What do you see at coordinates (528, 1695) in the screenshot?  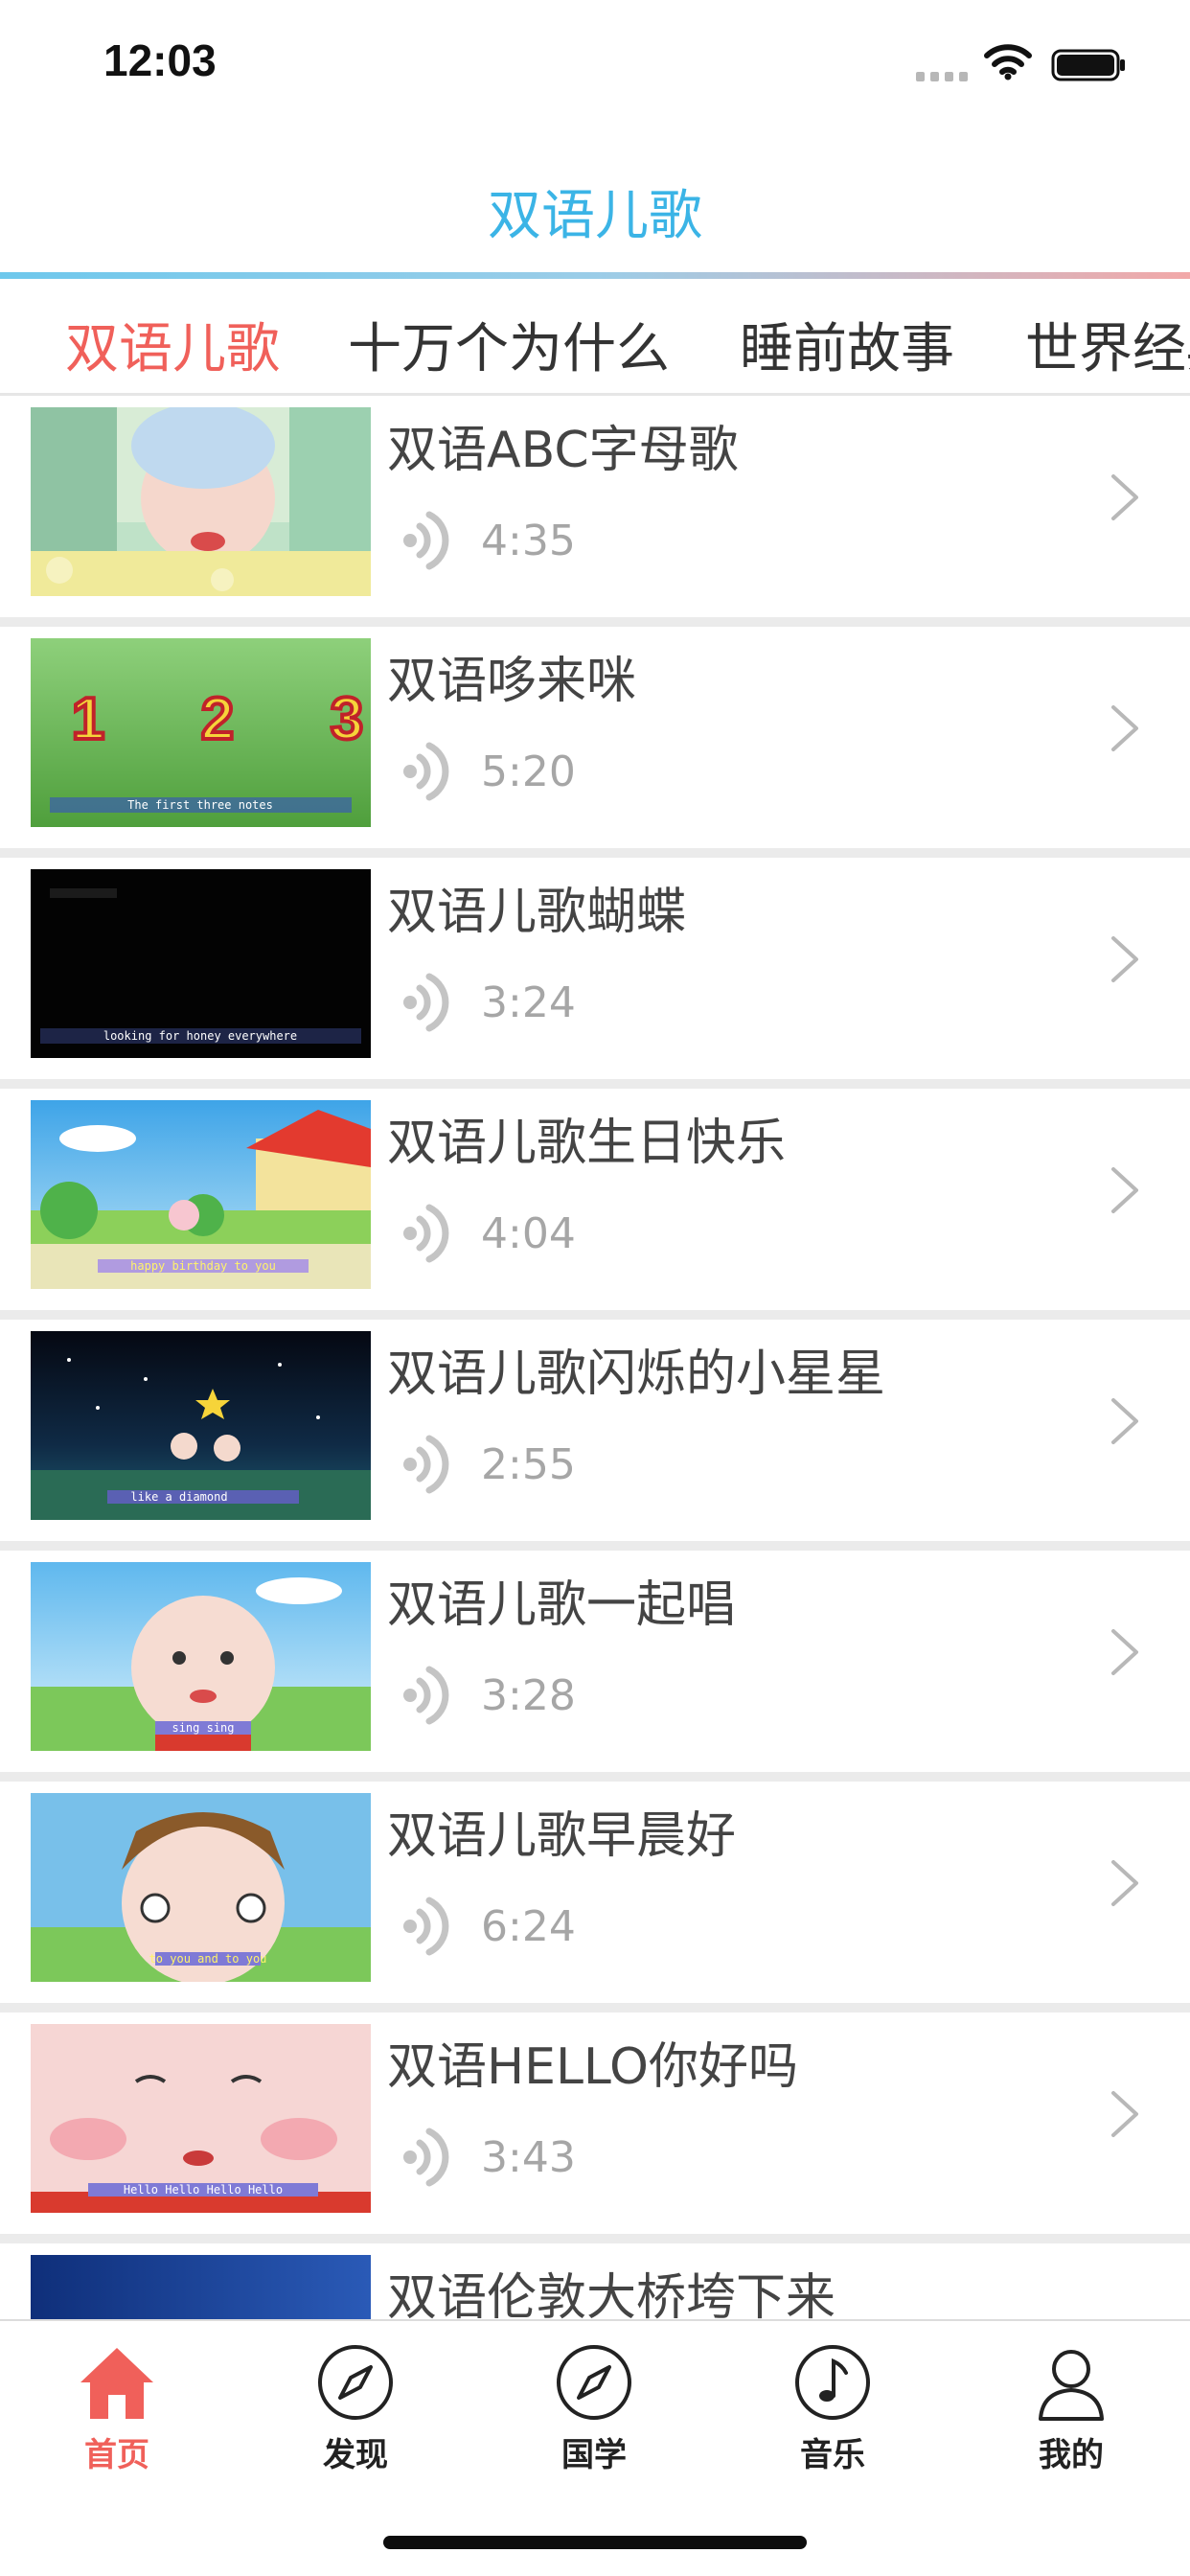 I see `song-duration: 3:28` at bounding box center [528, 1695].